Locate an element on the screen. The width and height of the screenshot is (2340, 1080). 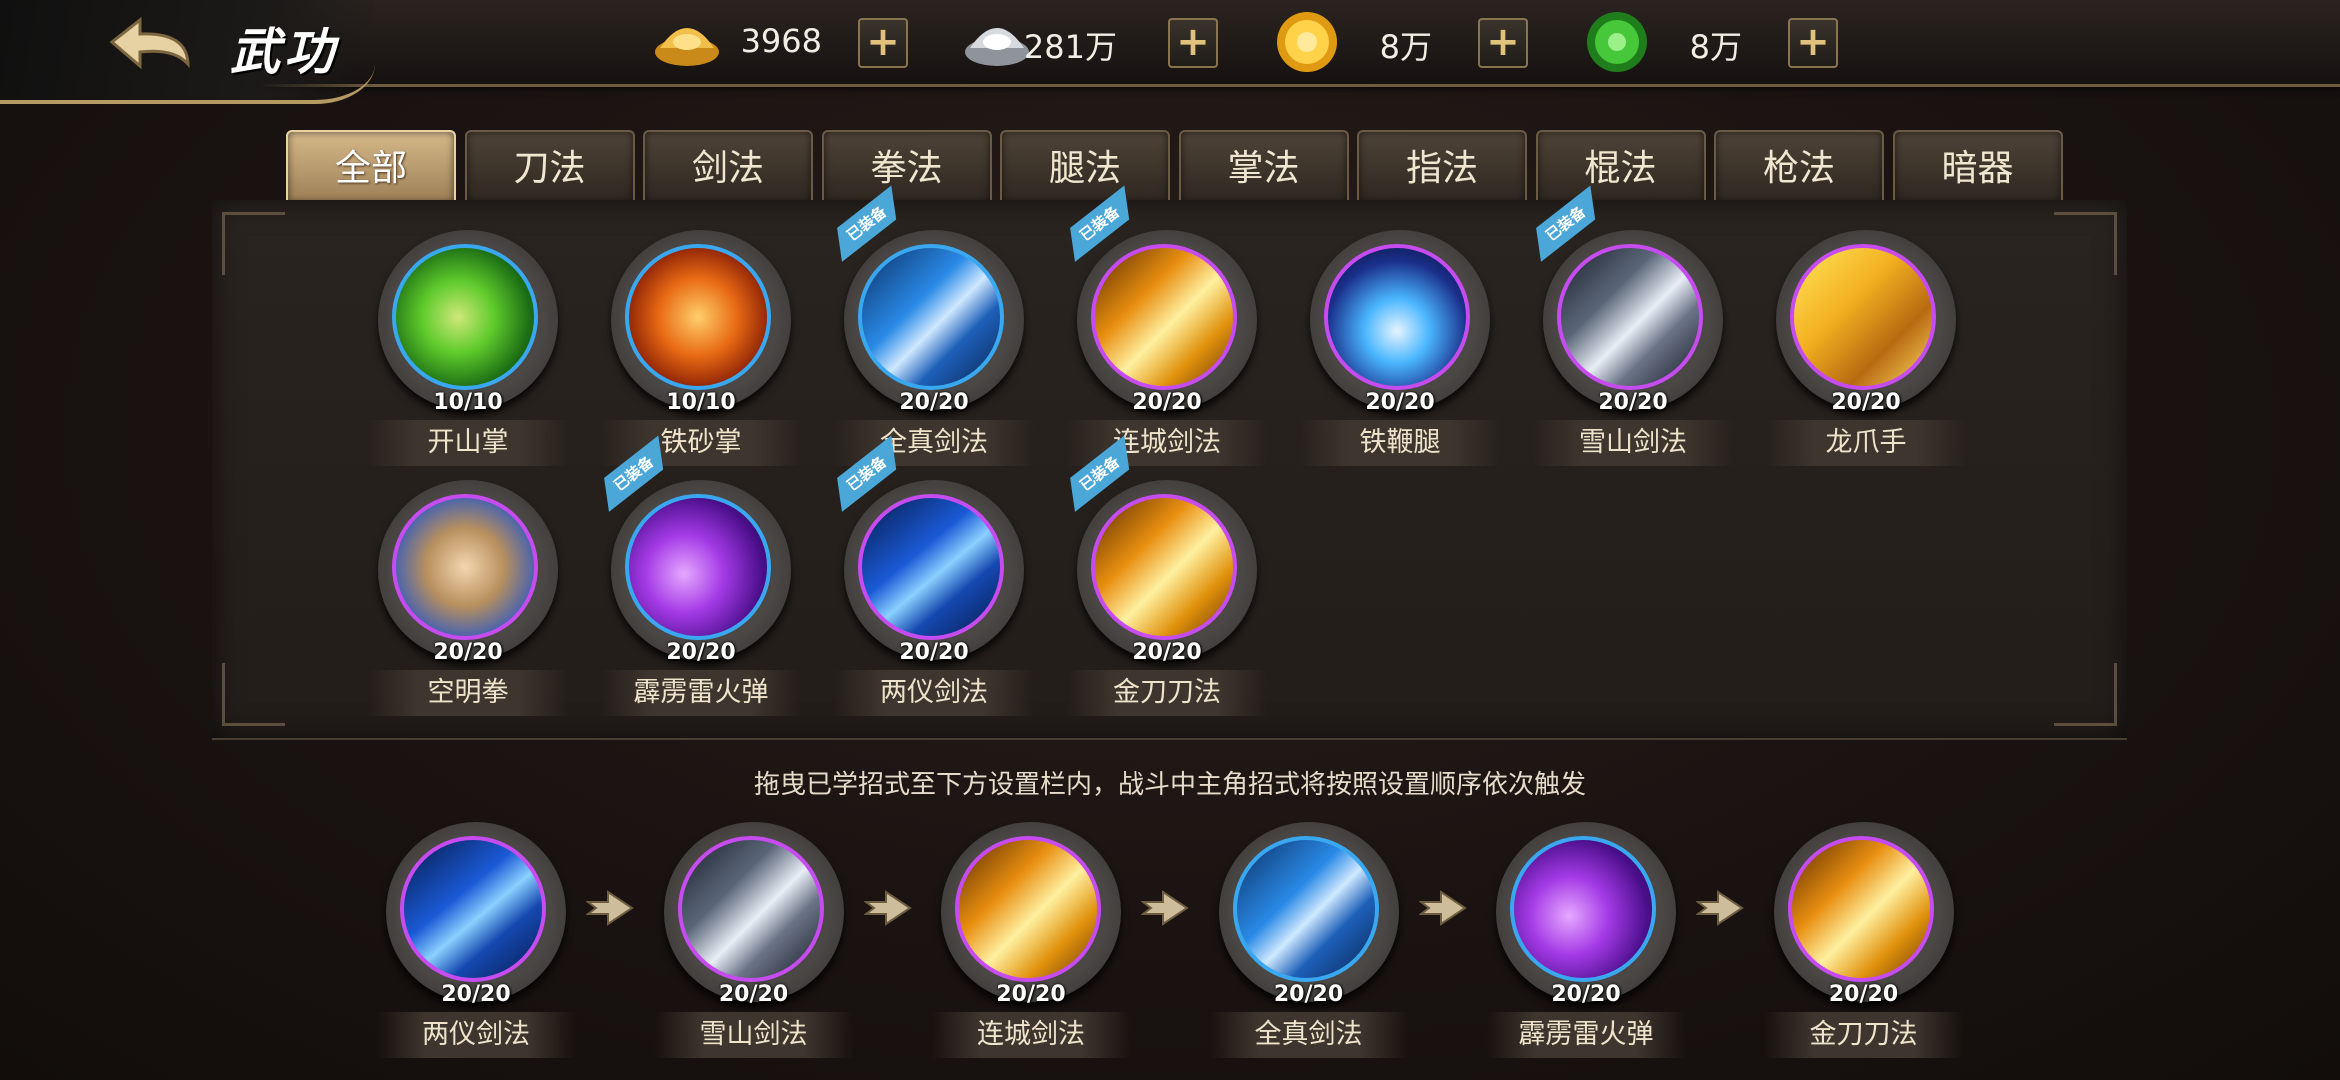
learned-skill-card: 已装备 20/20 两仪剑法 is located at coordinates (934, 600).